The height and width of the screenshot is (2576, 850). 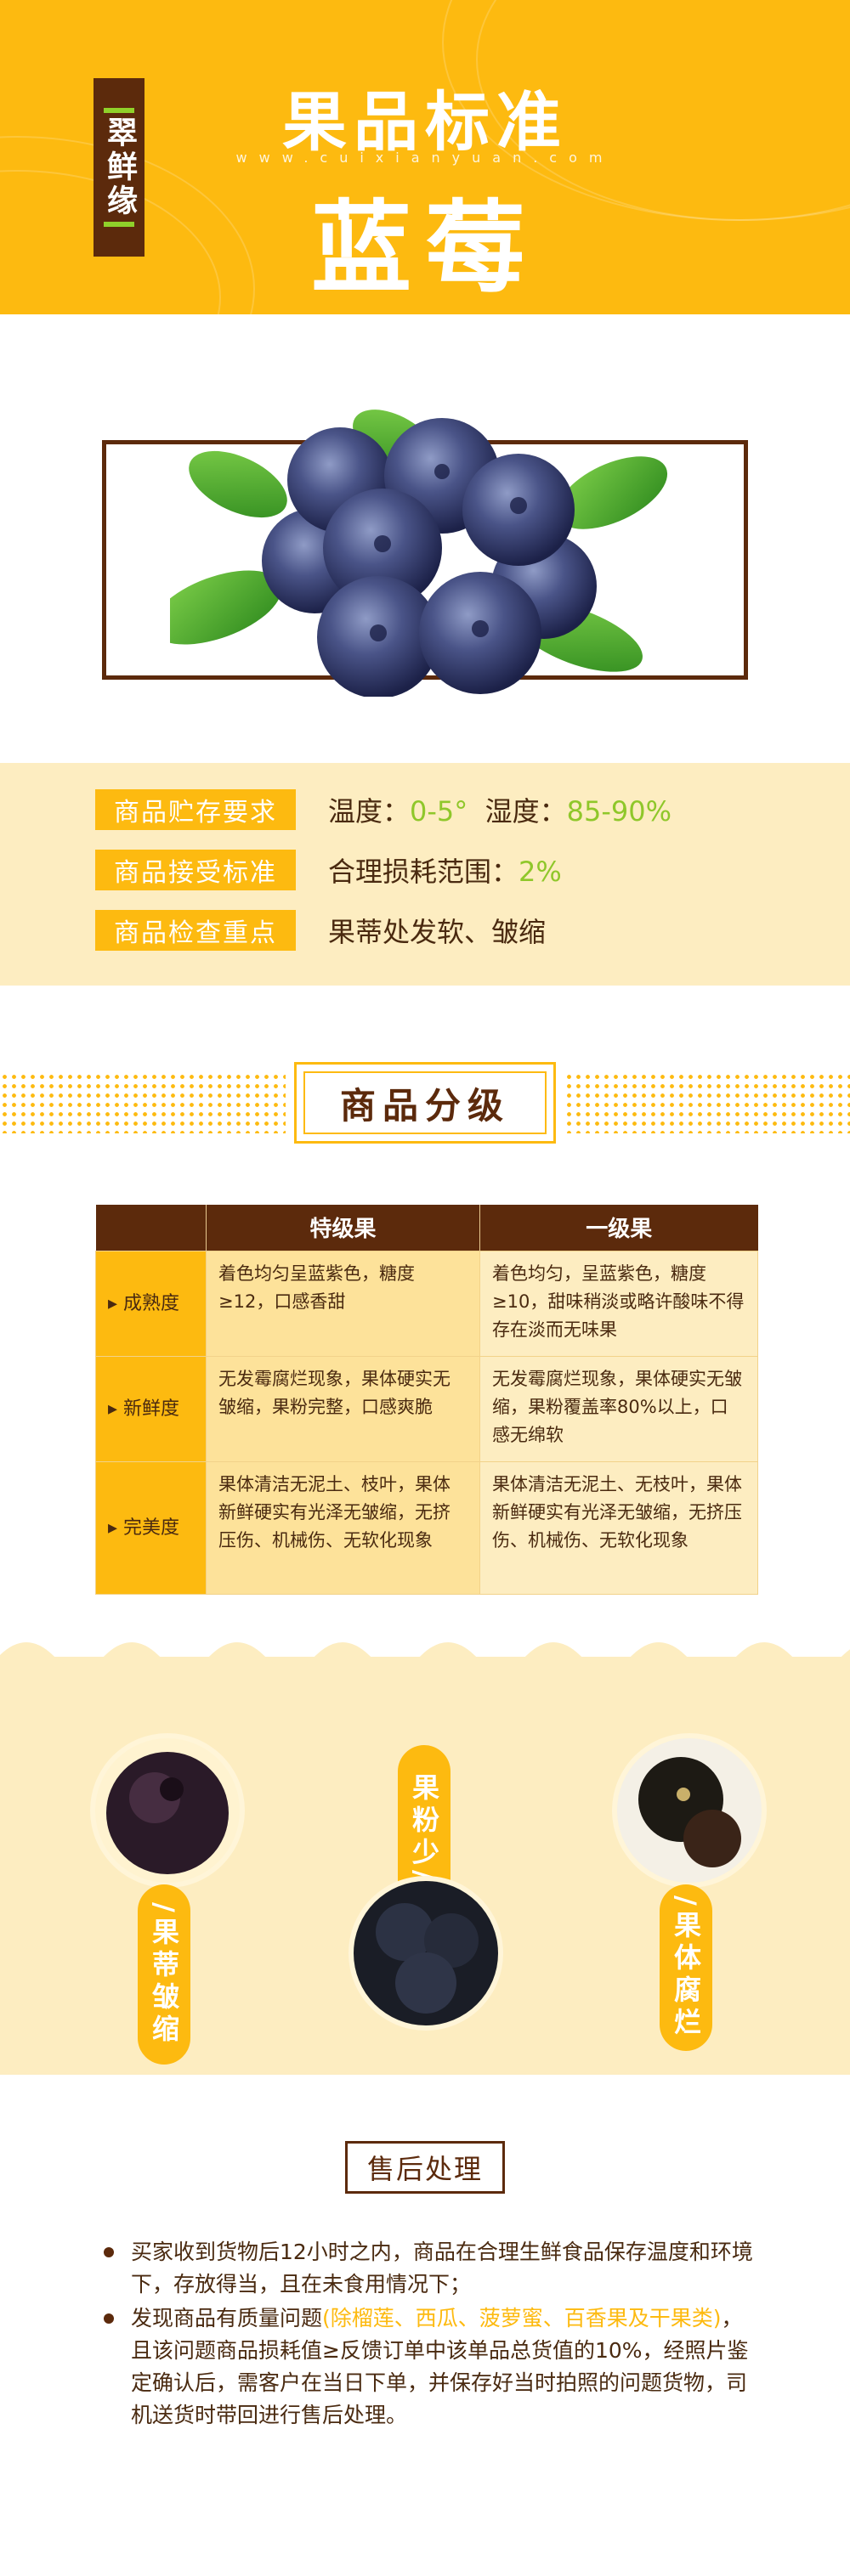 I want to click on blueberry-image, so click(x=419, y=554).